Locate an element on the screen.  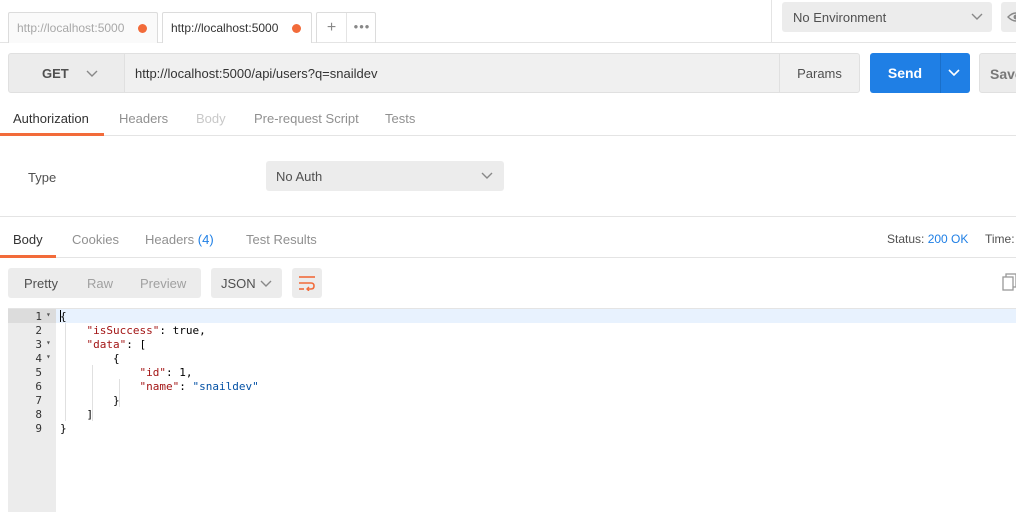
line-number: 5 is located at coordinates (32, 373).